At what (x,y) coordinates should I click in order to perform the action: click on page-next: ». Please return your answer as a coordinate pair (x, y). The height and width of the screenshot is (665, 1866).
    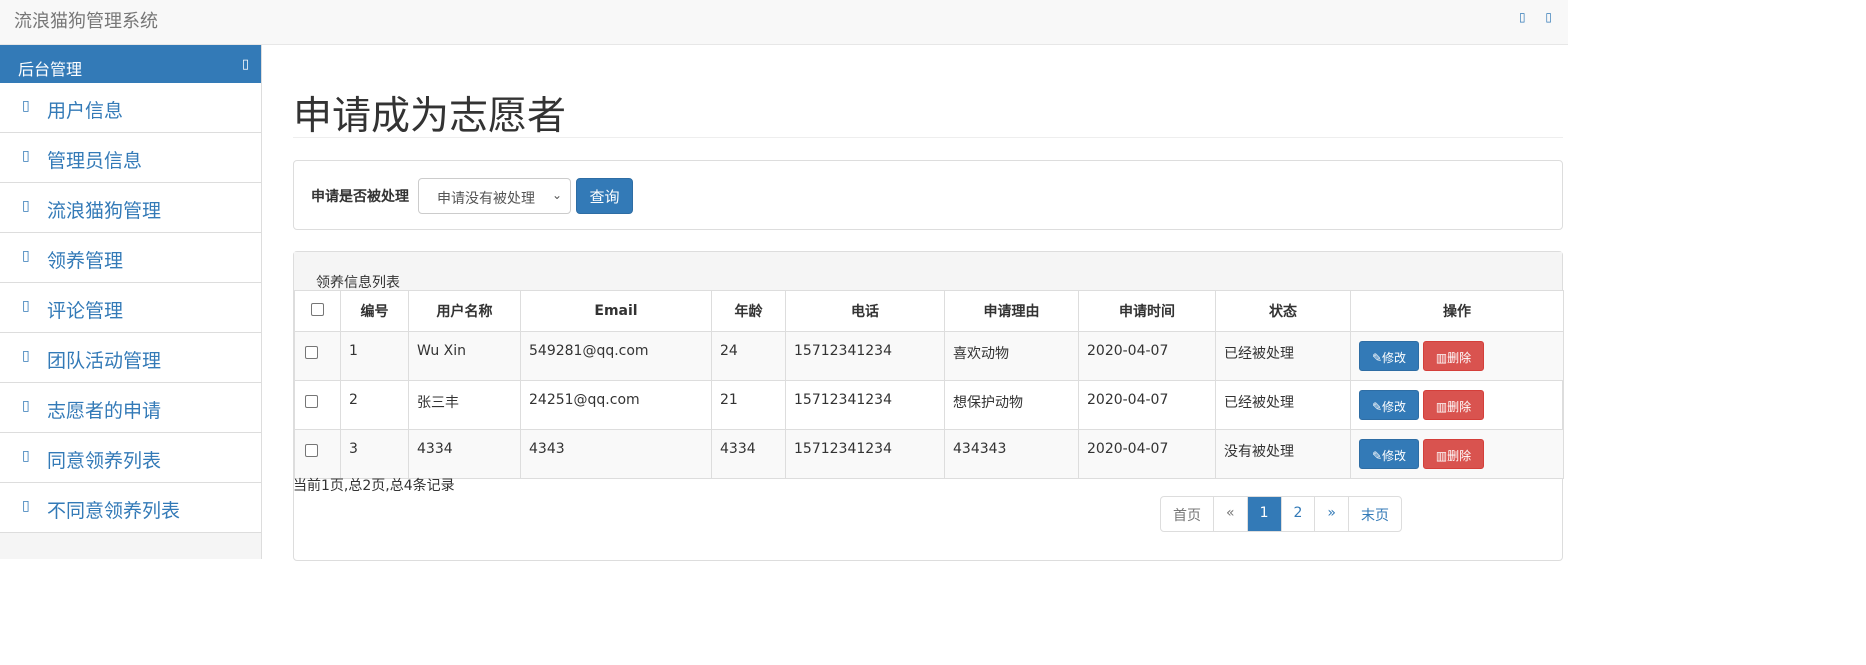
    Looking at the image, I should click on (1332, 514).